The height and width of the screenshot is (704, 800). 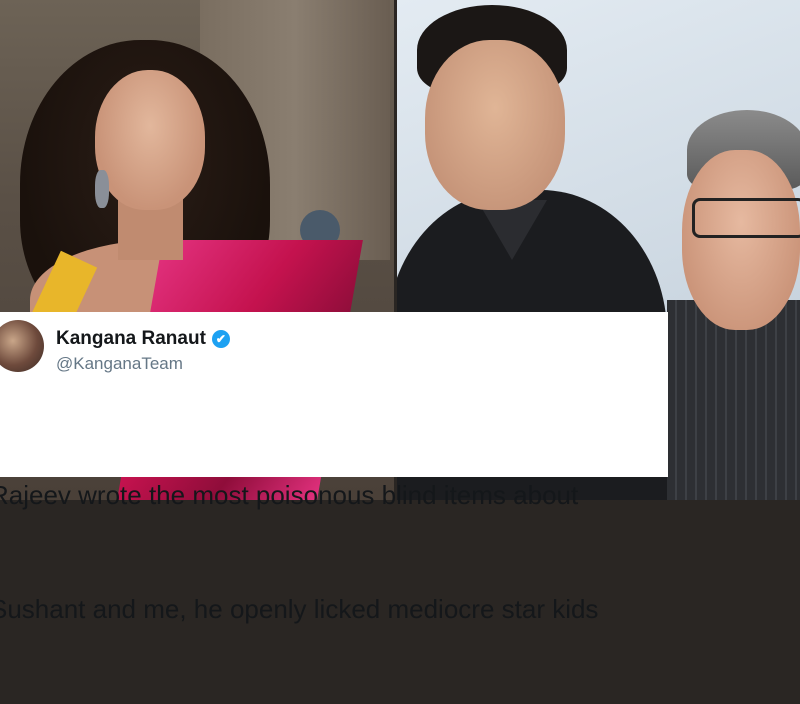 What do you see at coordinates (22, 346) in the screenshot?
I see `avatar` at bounding box center [22, 346].